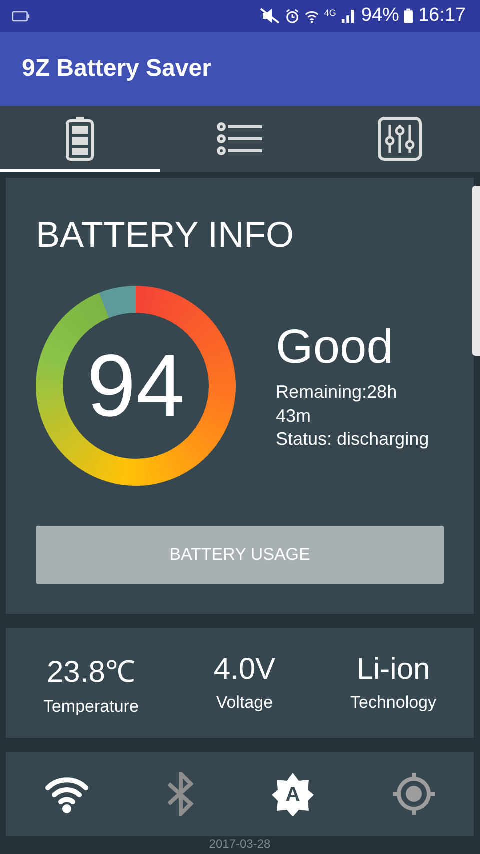 The image size is (480, 854). What do you see at coordinates (293, 794) in the screenshot?
I see `auto-brightness-icon: A` at bounding box center [293, 794].